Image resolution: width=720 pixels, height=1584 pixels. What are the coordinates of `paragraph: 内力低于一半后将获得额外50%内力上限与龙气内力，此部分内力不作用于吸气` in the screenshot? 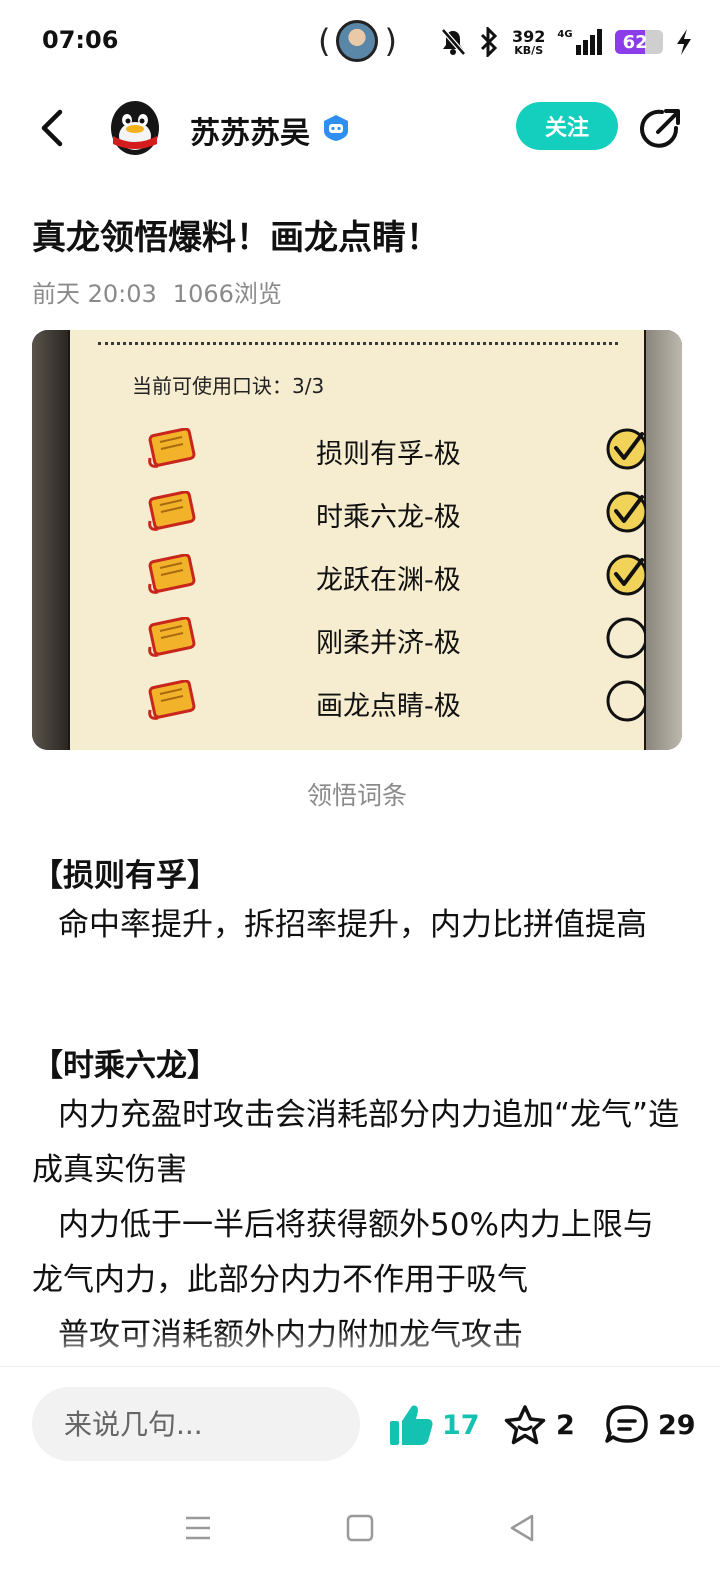 It's located at (343, 1252).